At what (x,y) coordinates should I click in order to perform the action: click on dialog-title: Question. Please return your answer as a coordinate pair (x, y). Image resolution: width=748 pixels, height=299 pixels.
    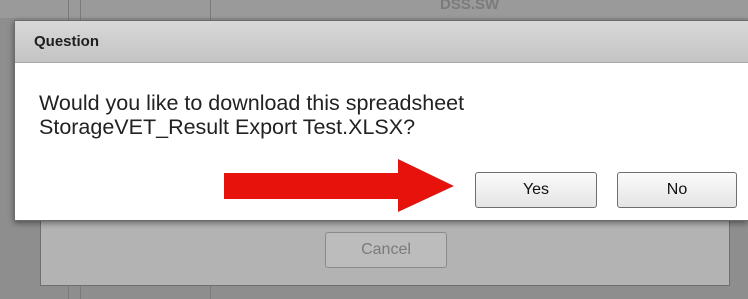
    Looking at the image, I should click on (67, 41).